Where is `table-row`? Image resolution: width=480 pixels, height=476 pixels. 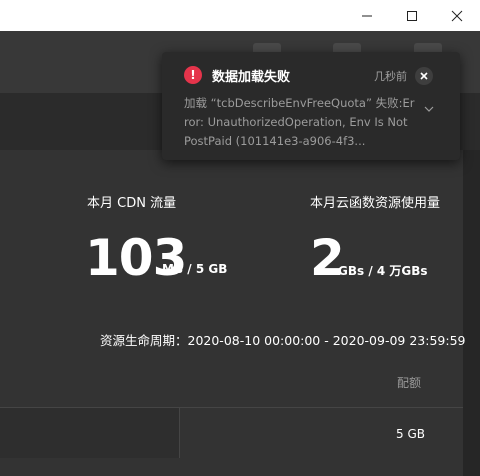 table-row is located at coordinates (90, 433).